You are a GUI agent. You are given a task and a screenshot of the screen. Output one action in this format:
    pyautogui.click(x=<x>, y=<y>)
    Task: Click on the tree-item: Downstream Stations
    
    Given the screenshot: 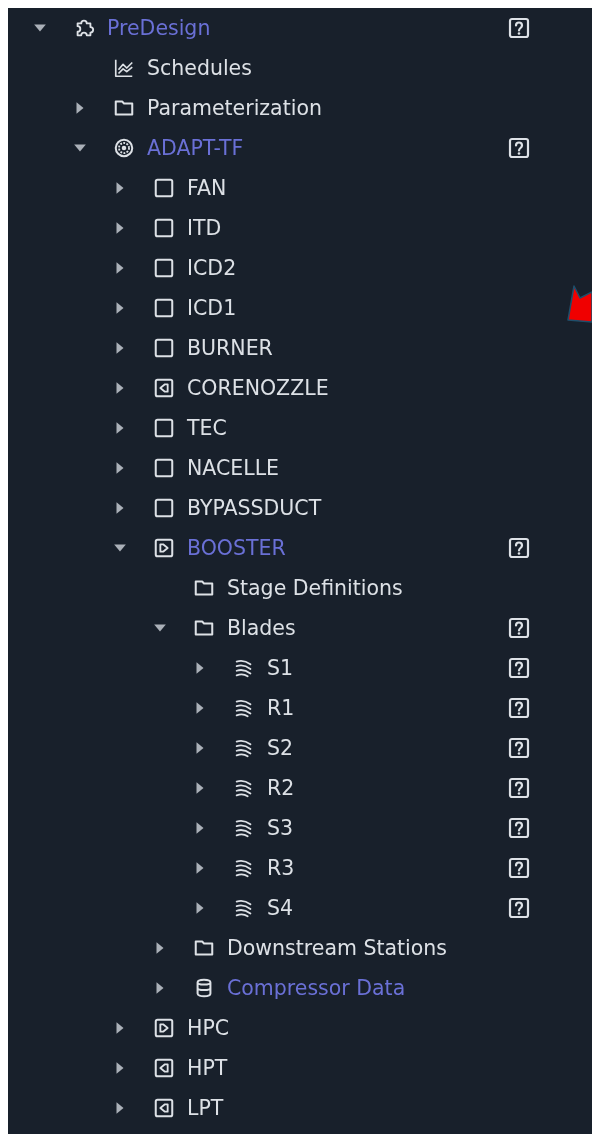 What is the action you would take?
    pyautogui.click(x=337, y=948)
    